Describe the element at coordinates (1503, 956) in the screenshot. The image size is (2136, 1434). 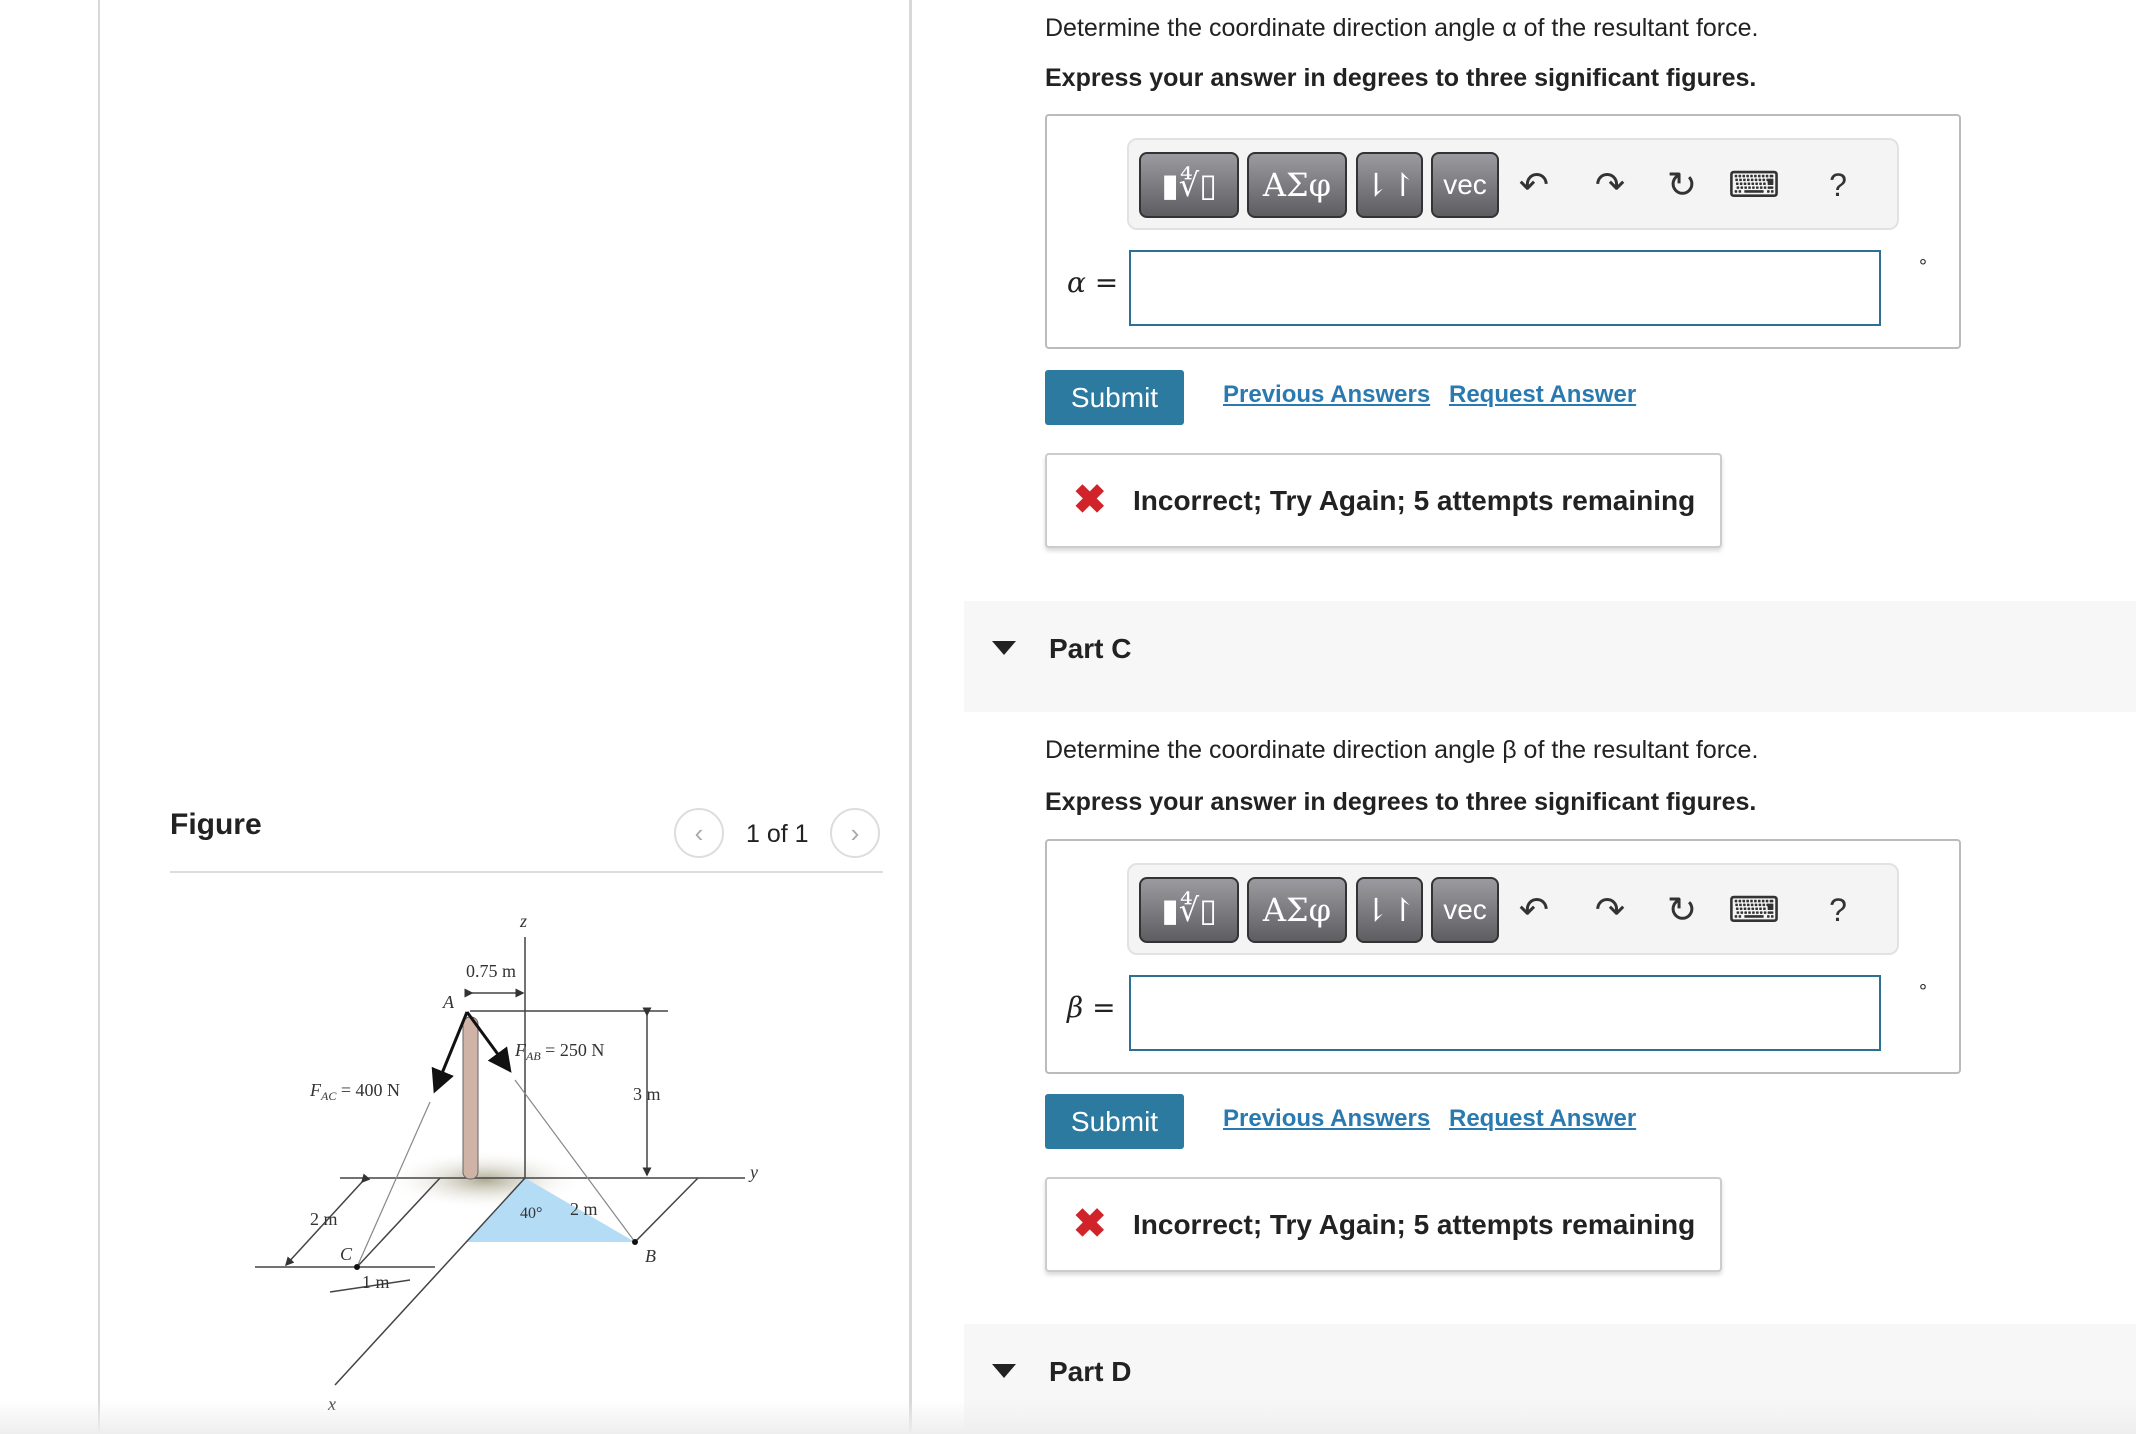
I see `partc-answer-box: ▮∜▯ ΑΣφ ⇂↾ vec ↶ ↷ ↻ ⌨ ? β = °` at that location.